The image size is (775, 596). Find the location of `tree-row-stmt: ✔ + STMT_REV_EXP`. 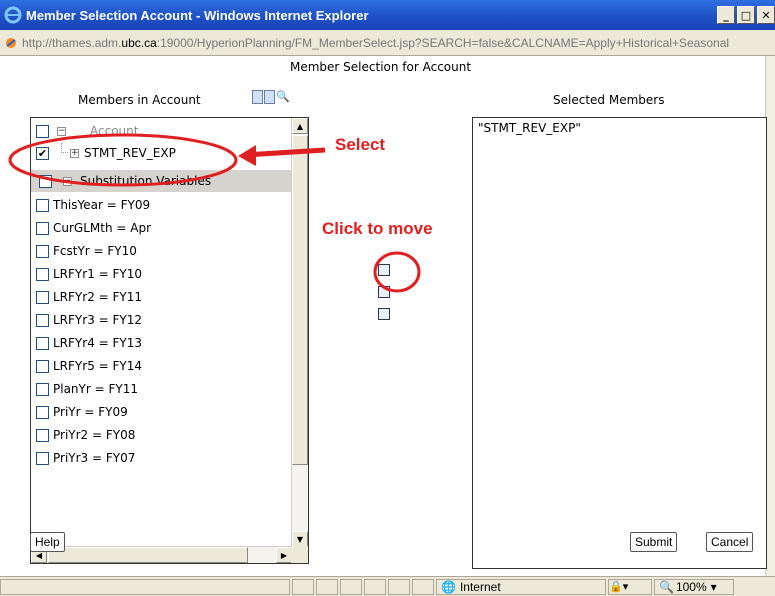

tree-row-stmt: ✔ + STMT_REV_EXP is located at coordinates (103, 153).